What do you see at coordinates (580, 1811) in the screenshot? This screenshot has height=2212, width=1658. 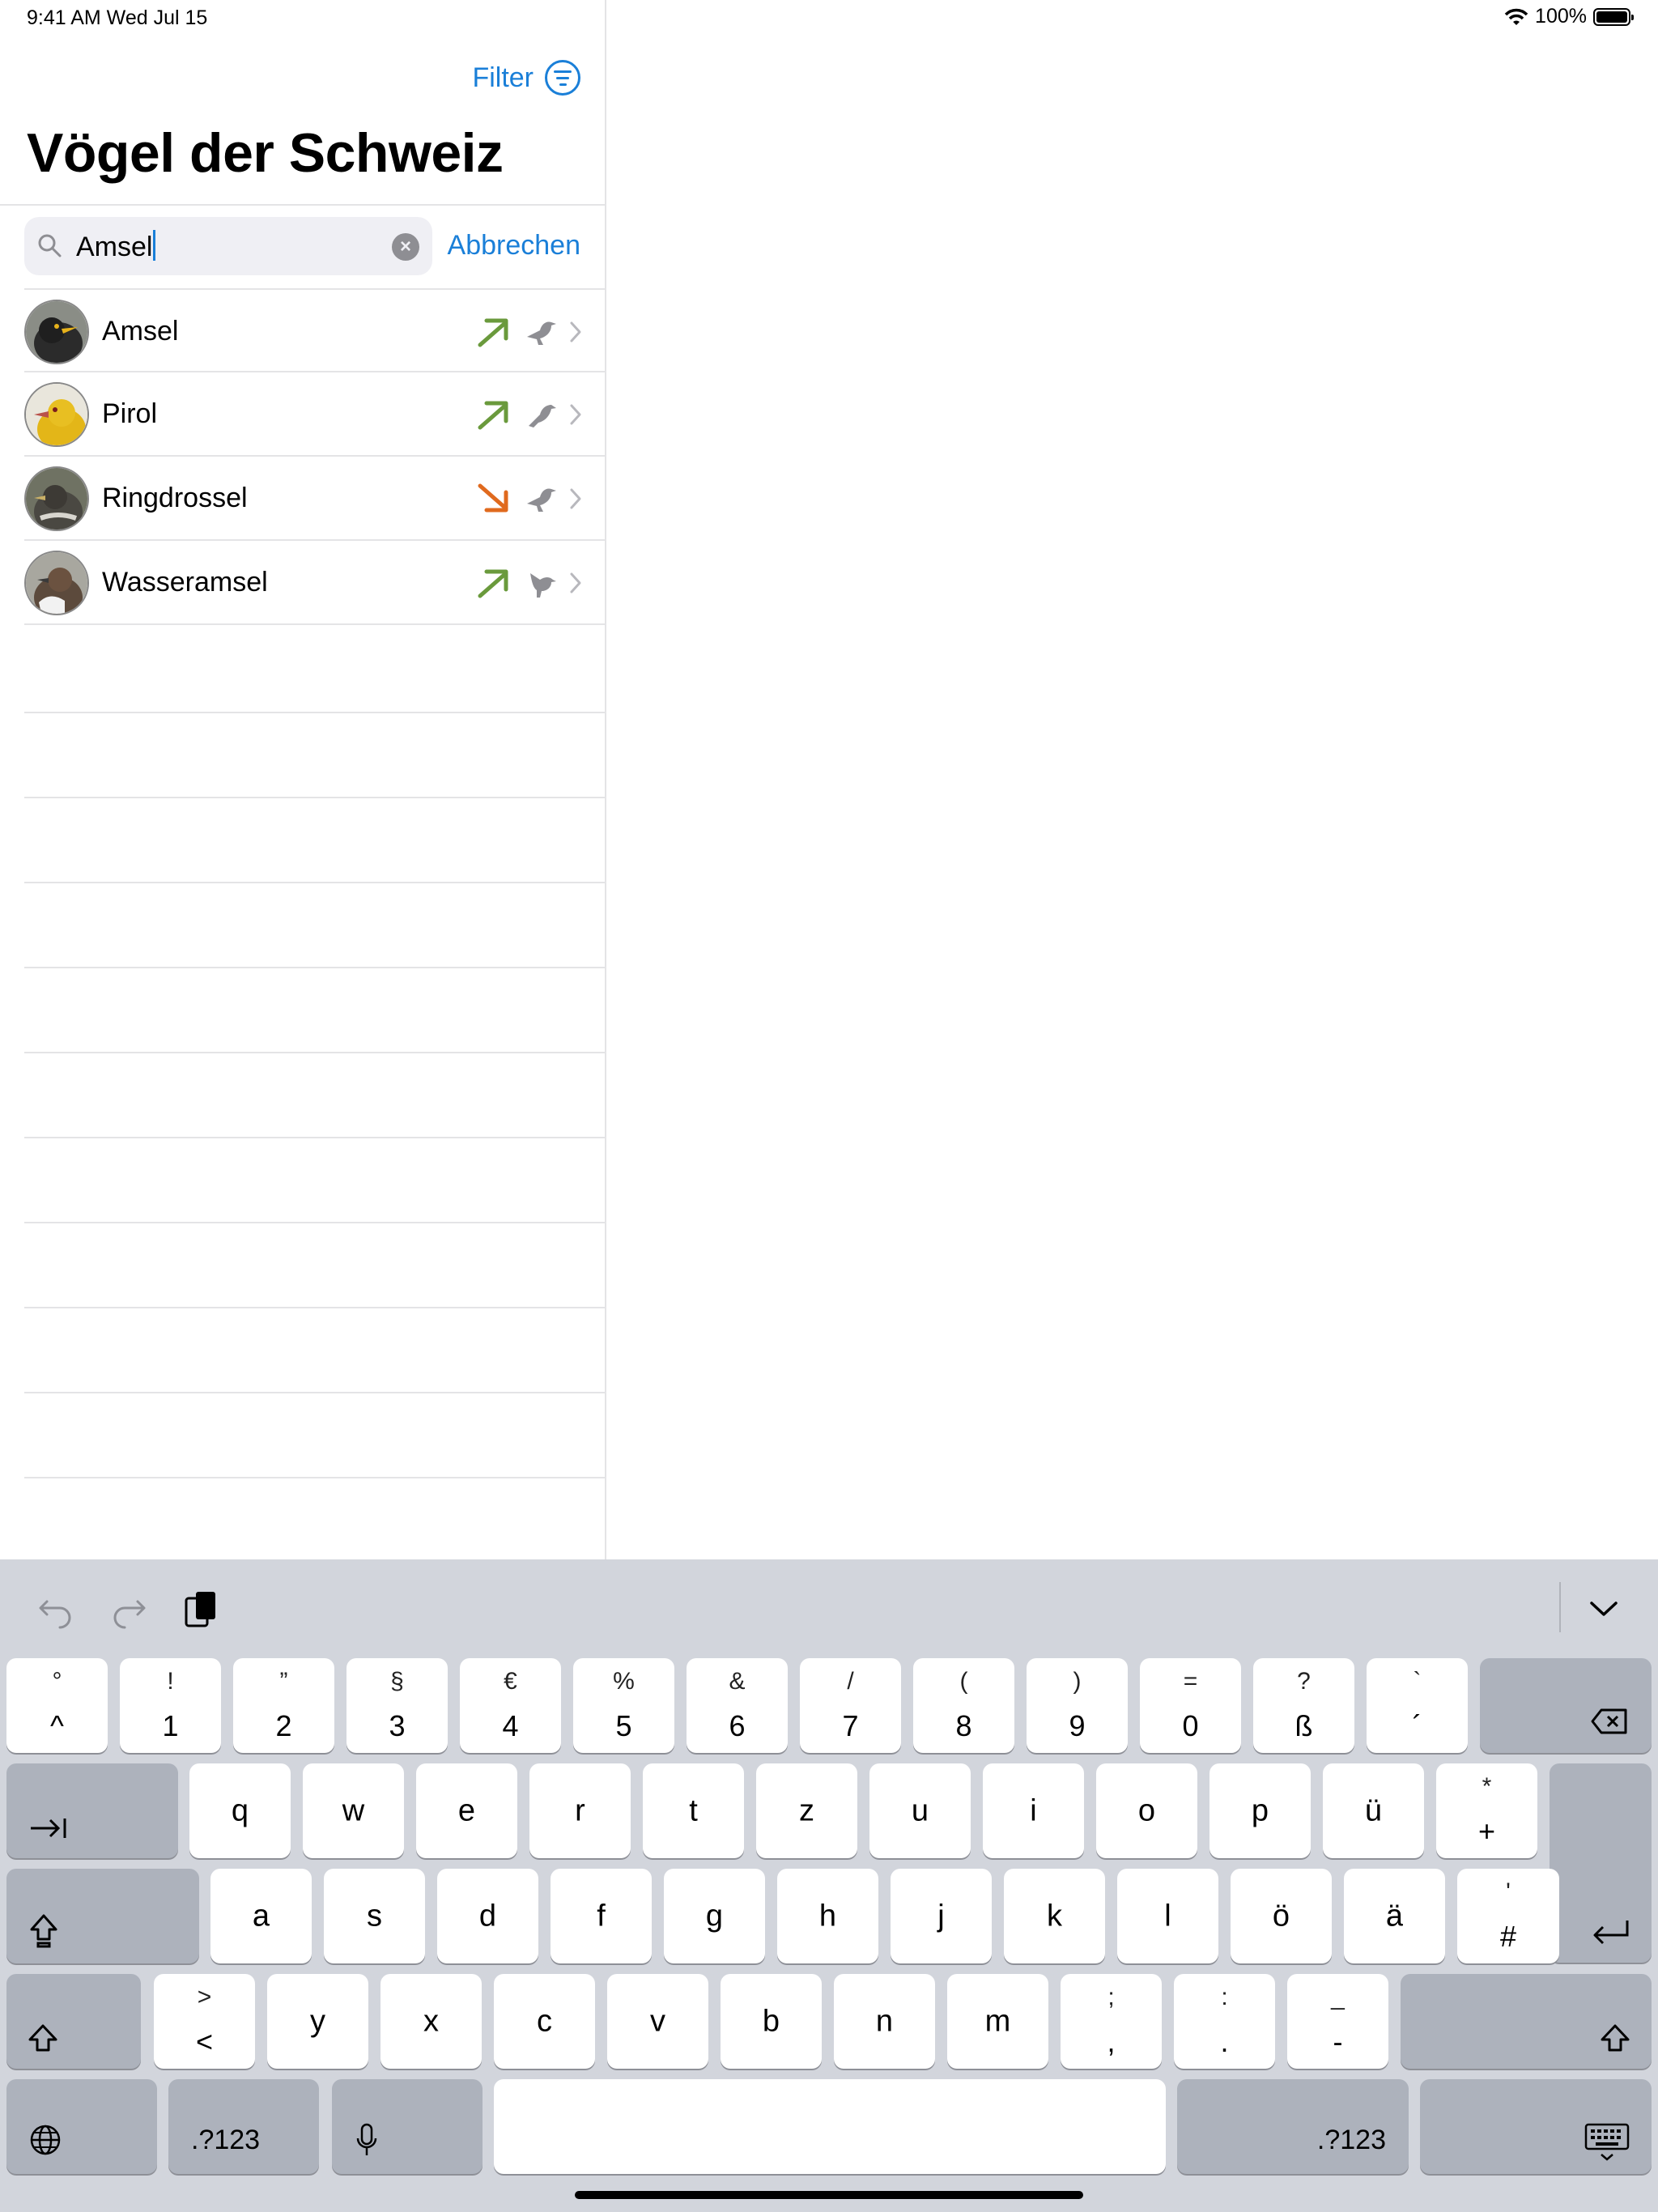 I see `key-r: r` at bounding box center [580, 1811].